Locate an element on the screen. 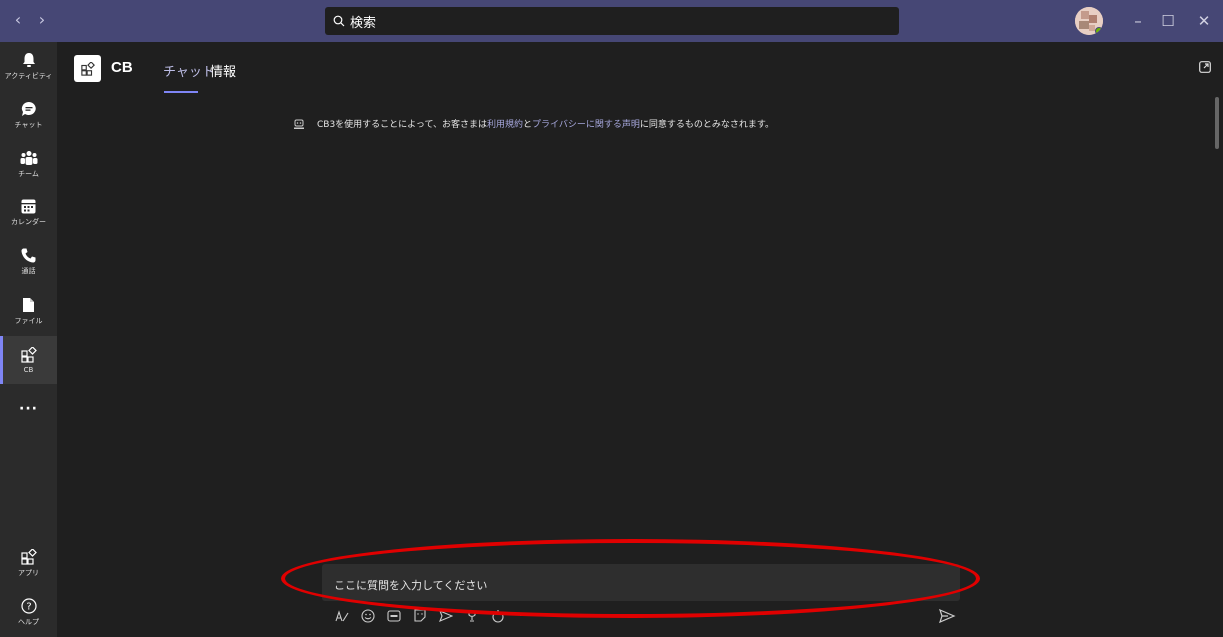 This screenshot has width=1223, height=637. rail-item-files: ファイル is located at coordinates (28, 311).